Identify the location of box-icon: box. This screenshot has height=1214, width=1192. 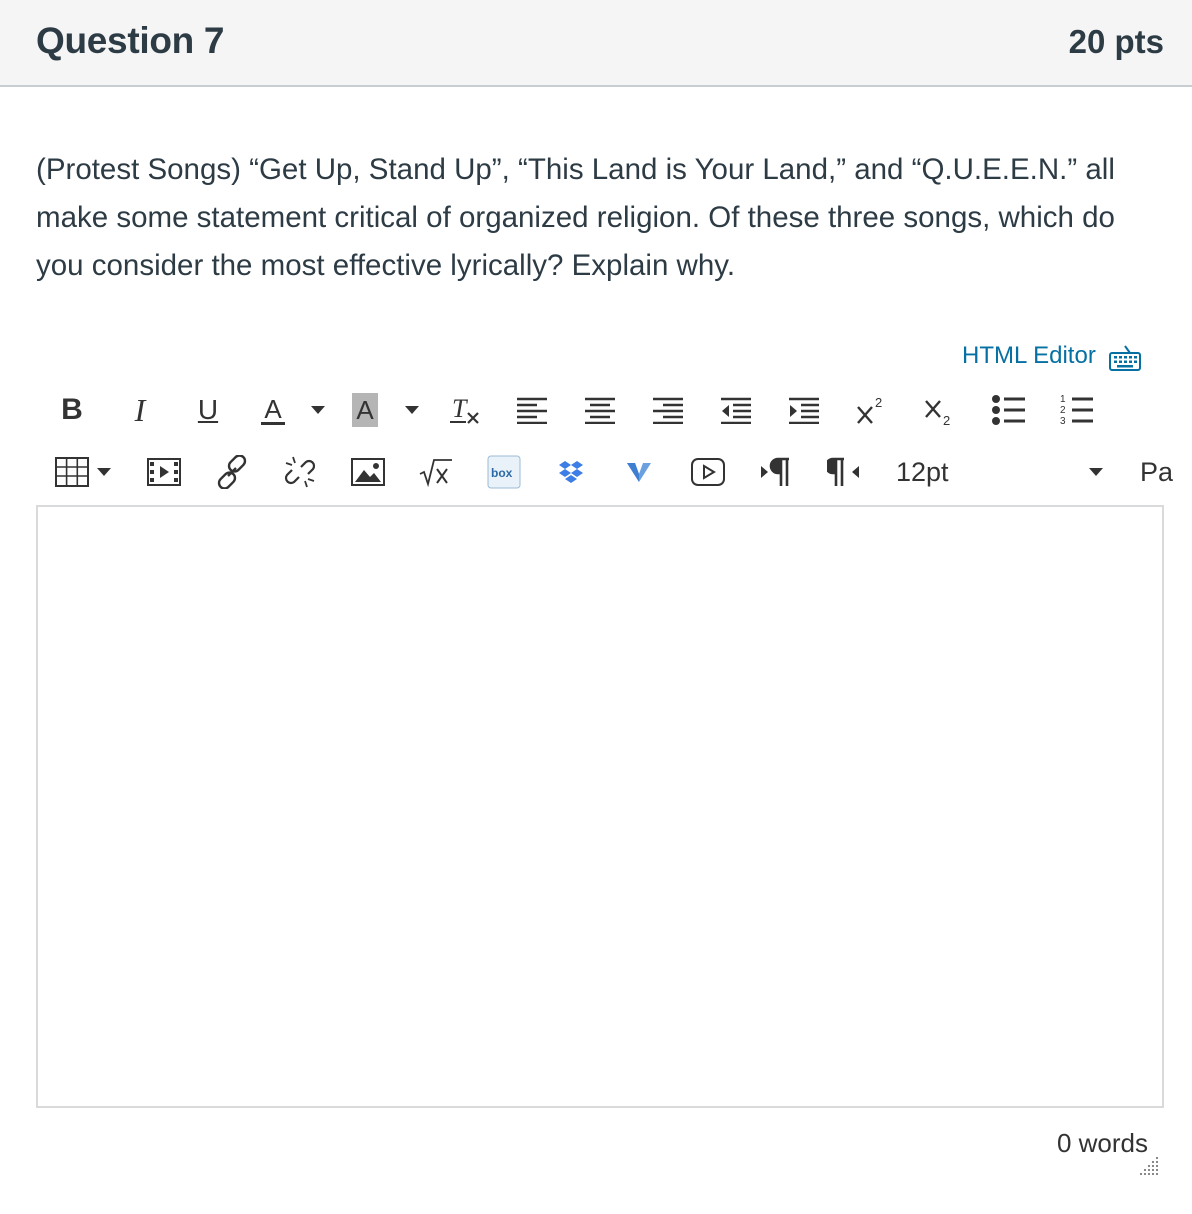
(504, 472).